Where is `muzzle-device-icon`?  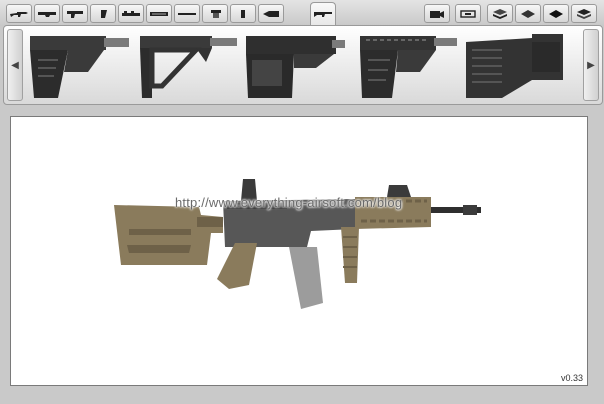 muzzle-device-icon is located at coordinates (271, 14).